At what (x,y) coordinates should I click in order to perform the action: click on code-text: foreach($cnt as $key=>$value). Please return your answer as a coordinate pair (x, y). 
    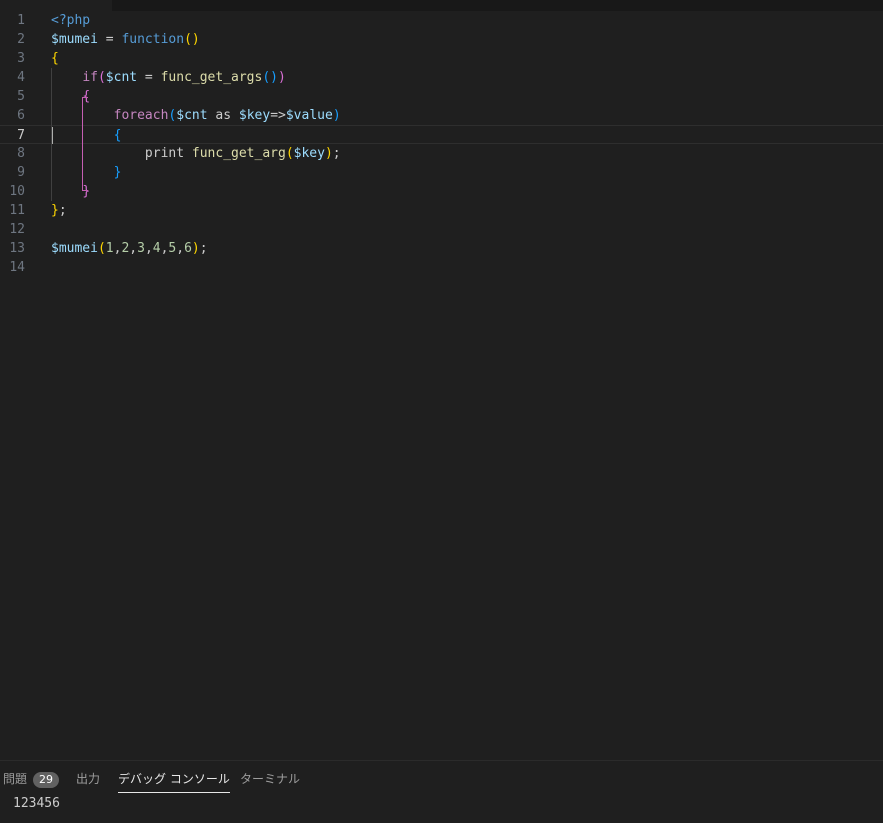
    Looking at the image, I should click on (196, 115).